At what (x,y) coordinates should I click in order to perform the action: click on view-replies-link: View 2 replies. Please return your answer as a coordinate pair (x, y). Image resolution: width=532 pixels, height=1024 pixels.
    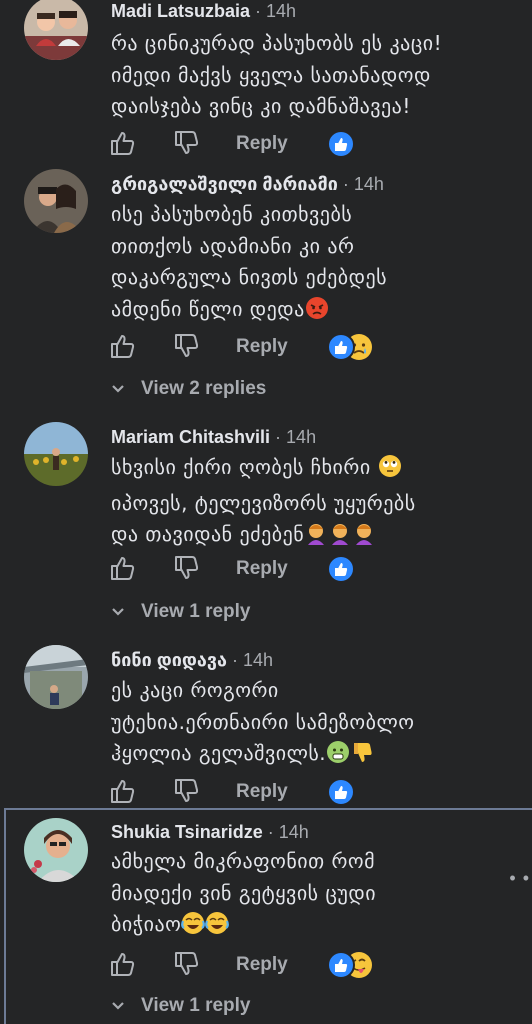
    Looking at the image, I should click on (188, 389).